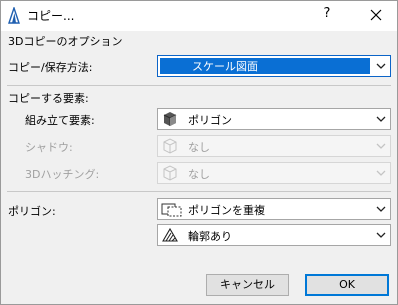  I want to click on assembly-select: ポリゴン, so click(274, 119).